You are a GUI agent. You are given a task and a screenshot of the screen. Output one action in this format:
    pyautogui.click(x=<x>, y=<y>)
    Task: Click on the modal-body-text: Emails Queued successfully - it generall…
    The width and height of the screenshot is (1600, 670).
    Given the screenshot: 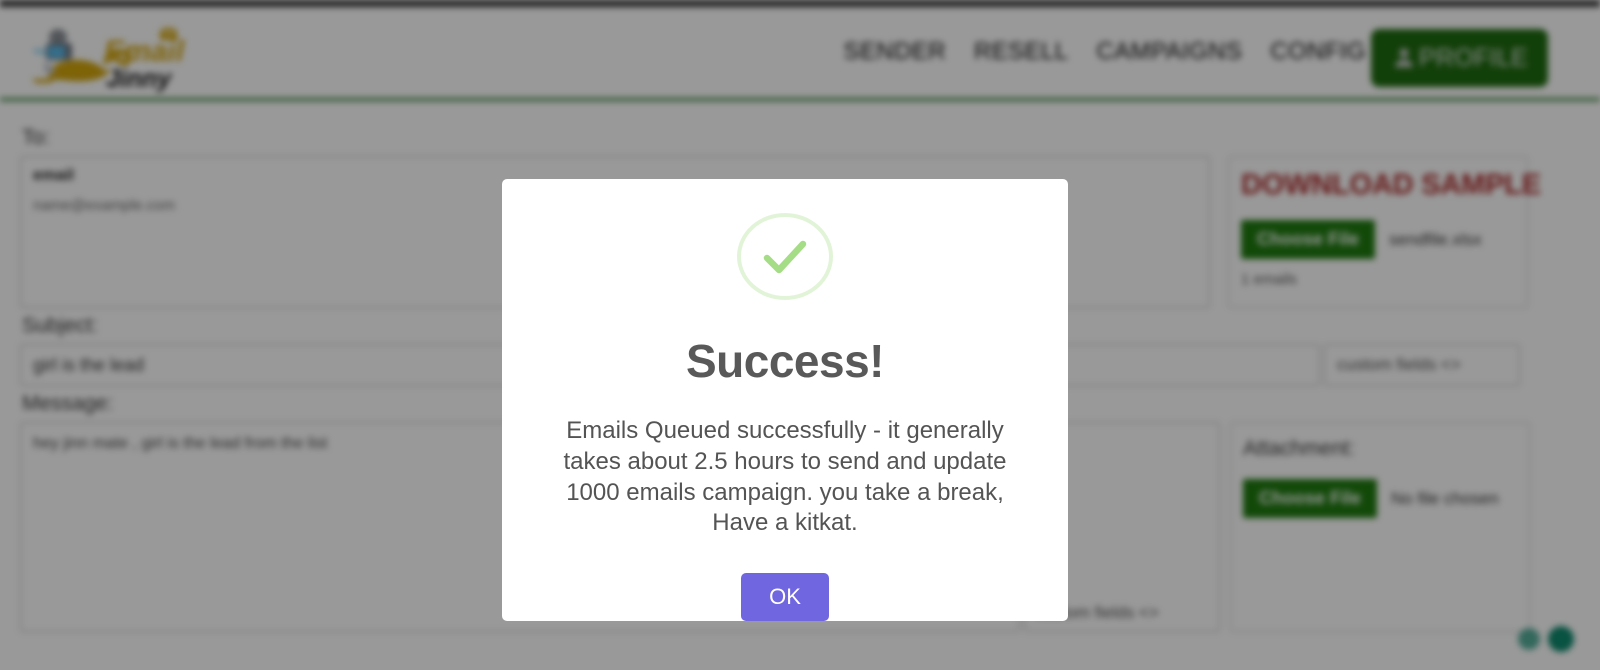 What is the action you would take?
    pyautogui.click(x=785, y=477)
    